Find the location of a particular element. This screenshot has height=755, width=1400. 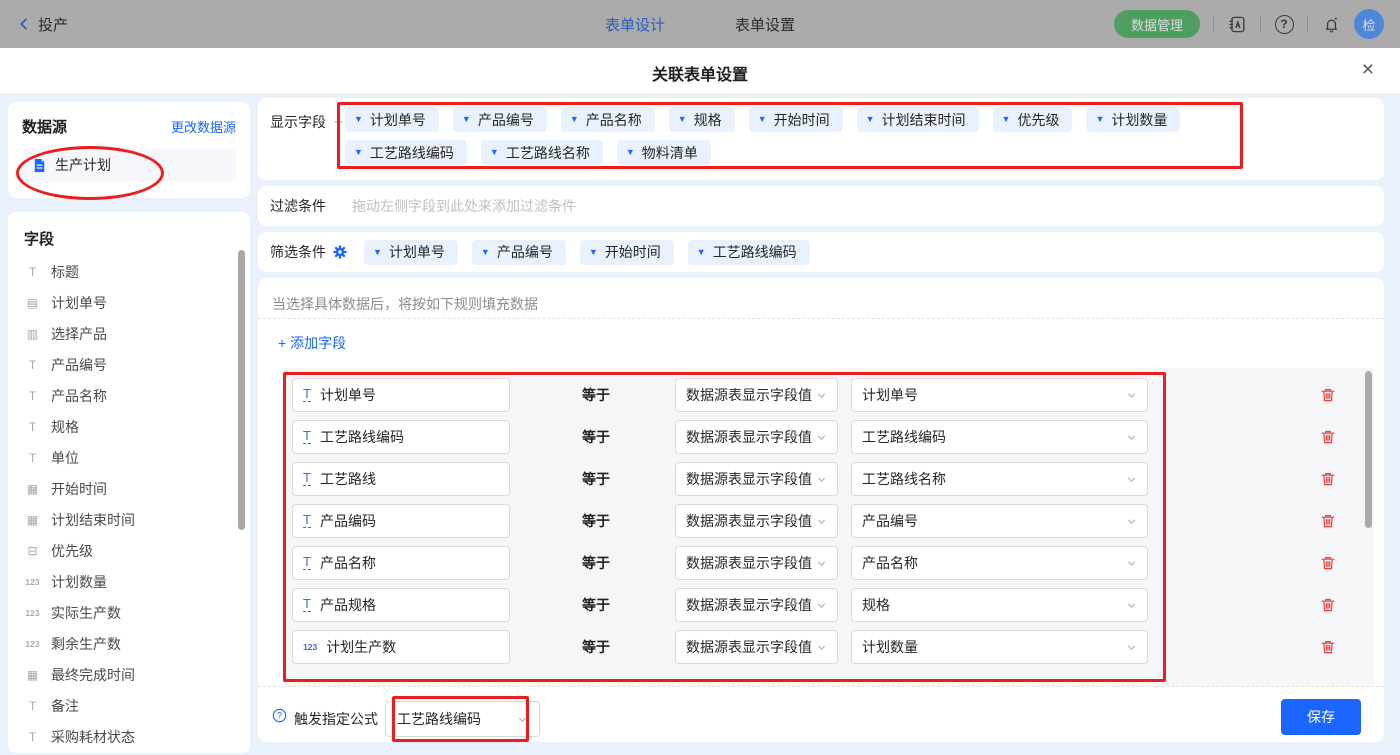

rule-field-box: T 工艺路线 is located at coordinates (401, 479).